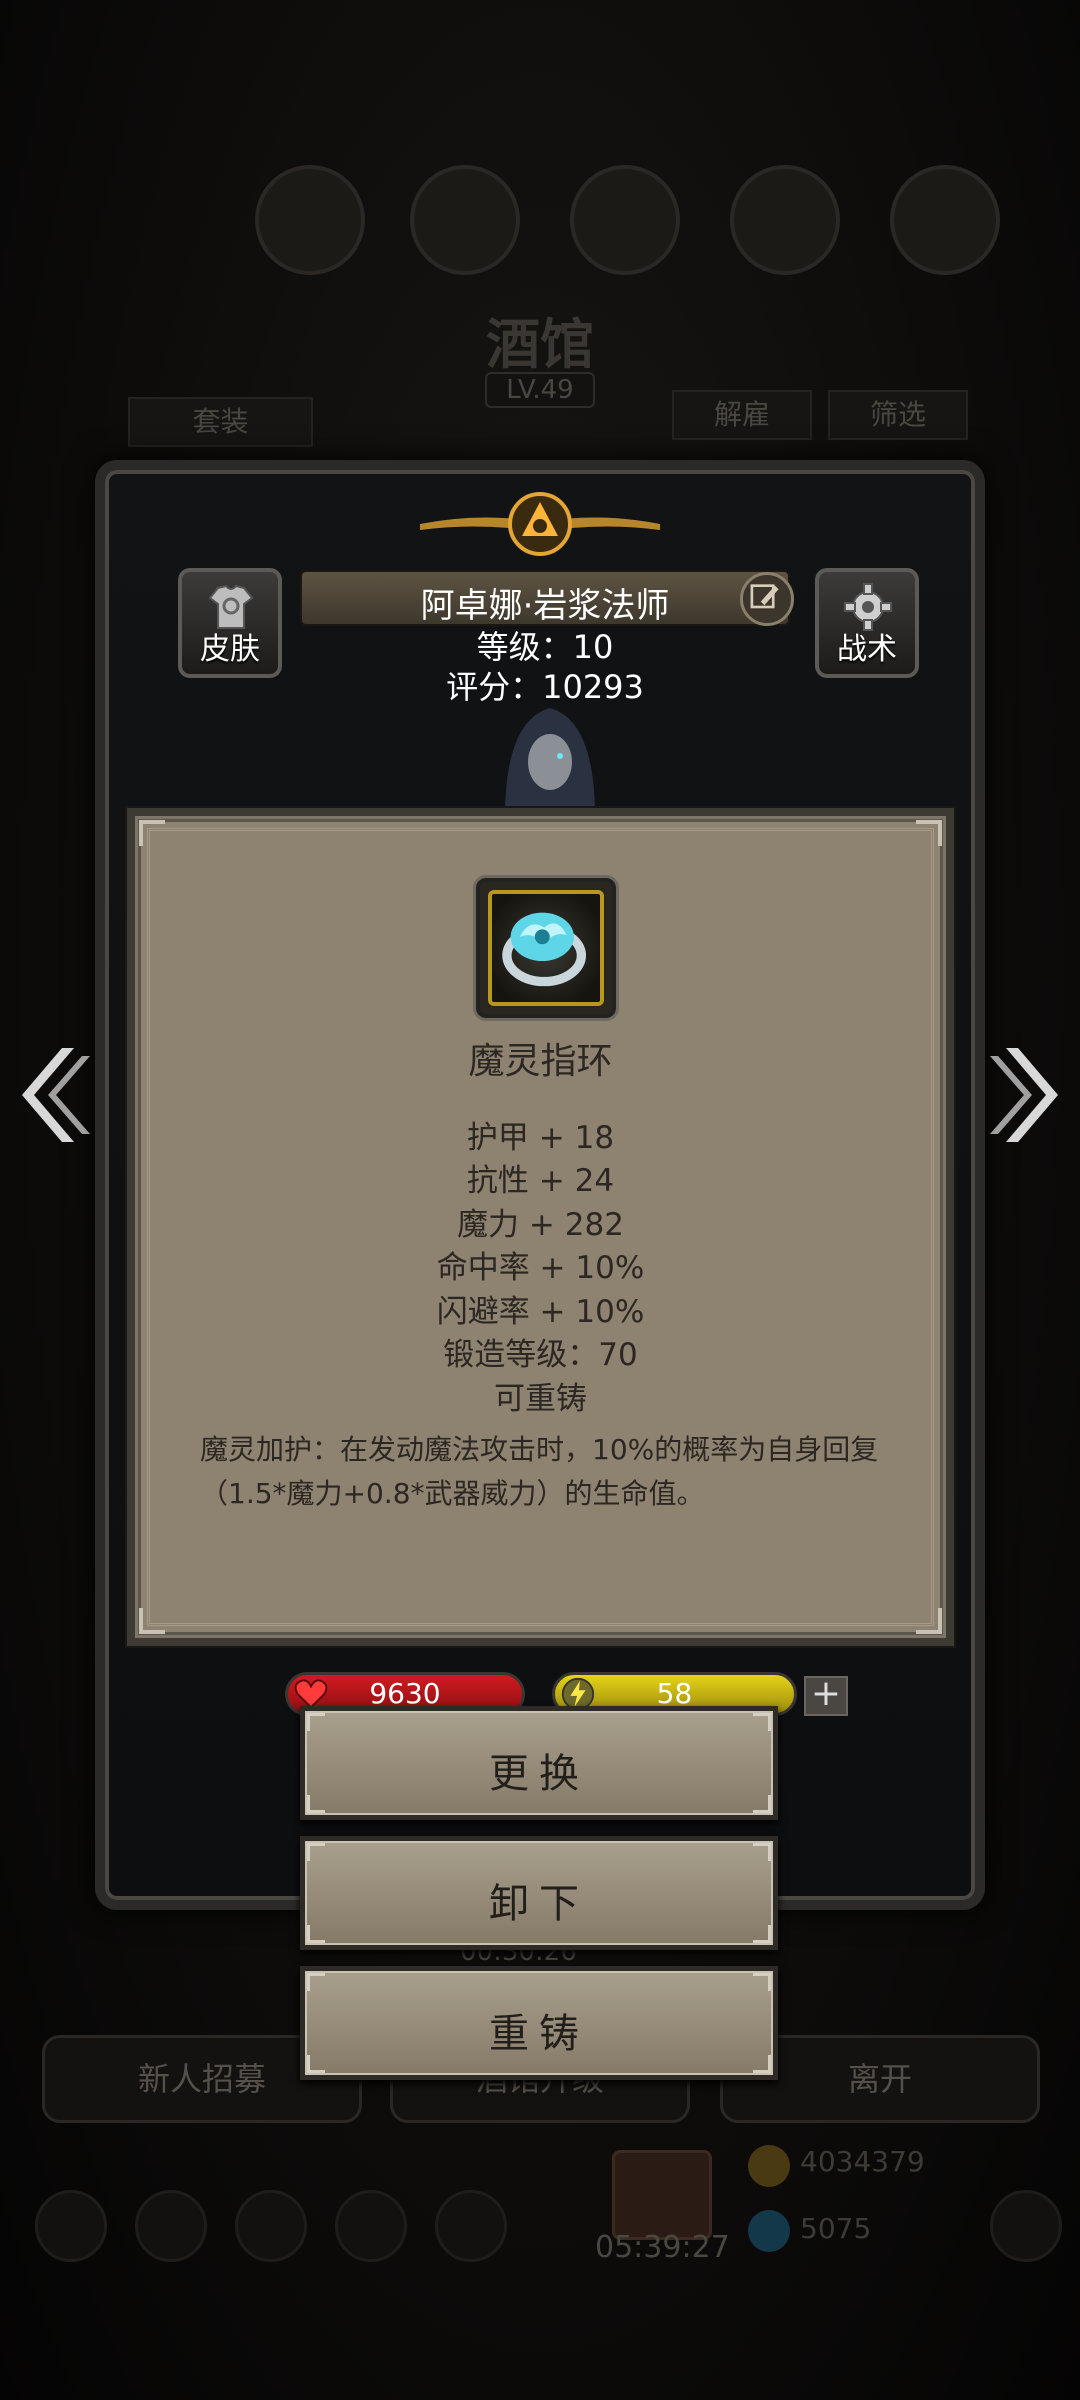 This screenshot has width=1080, height=2400. What do you see at coordinates (540, 1399) in the screenshot?
I see `stat-reforgeable: 可重铸` at bounding box center [540, 1399].